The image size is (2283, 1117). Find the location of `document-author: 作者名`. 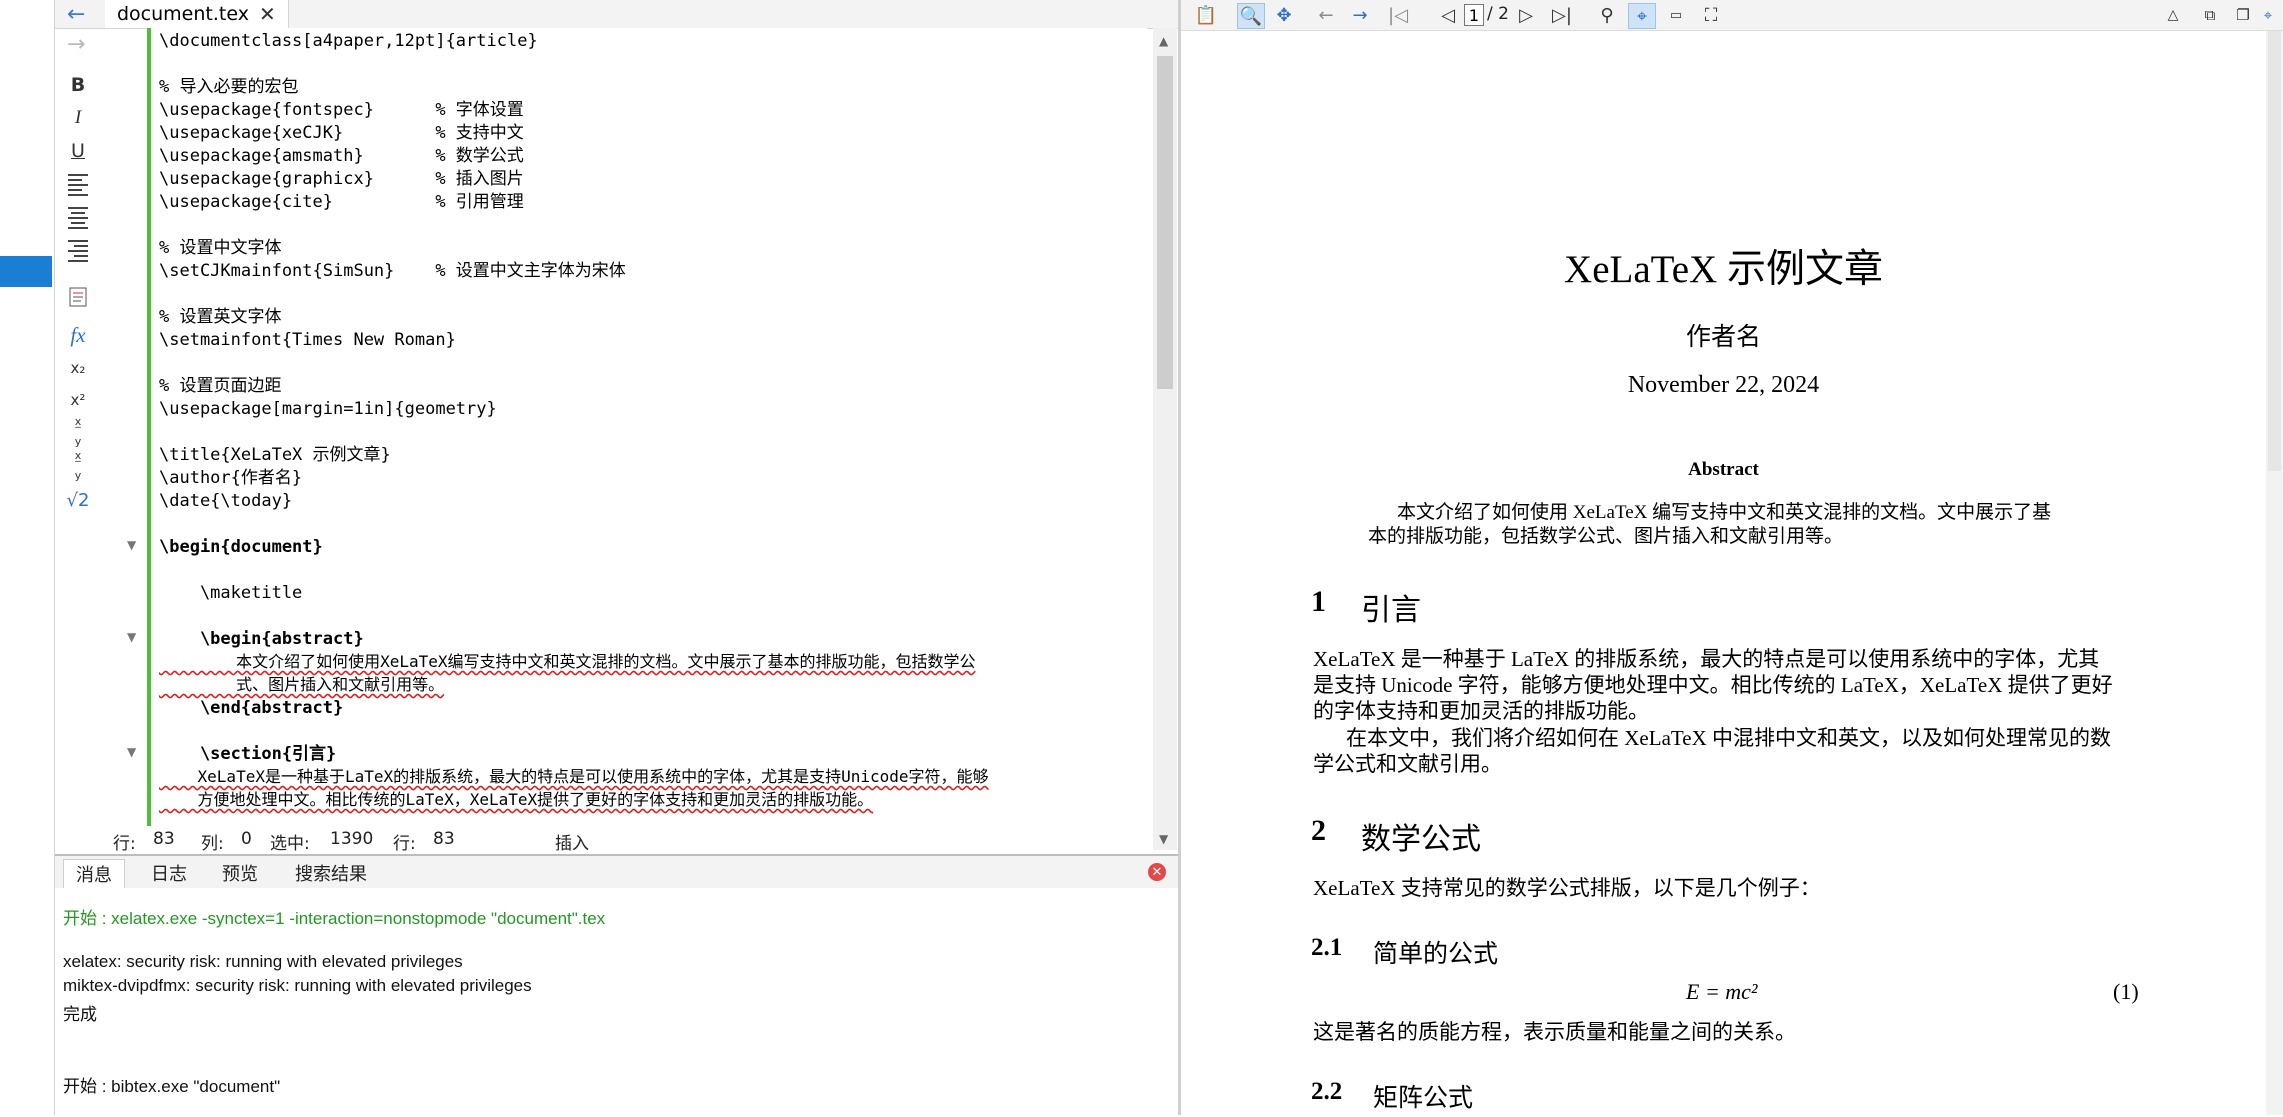

document-author: 作者名 is located at coordinates (1723, 337).